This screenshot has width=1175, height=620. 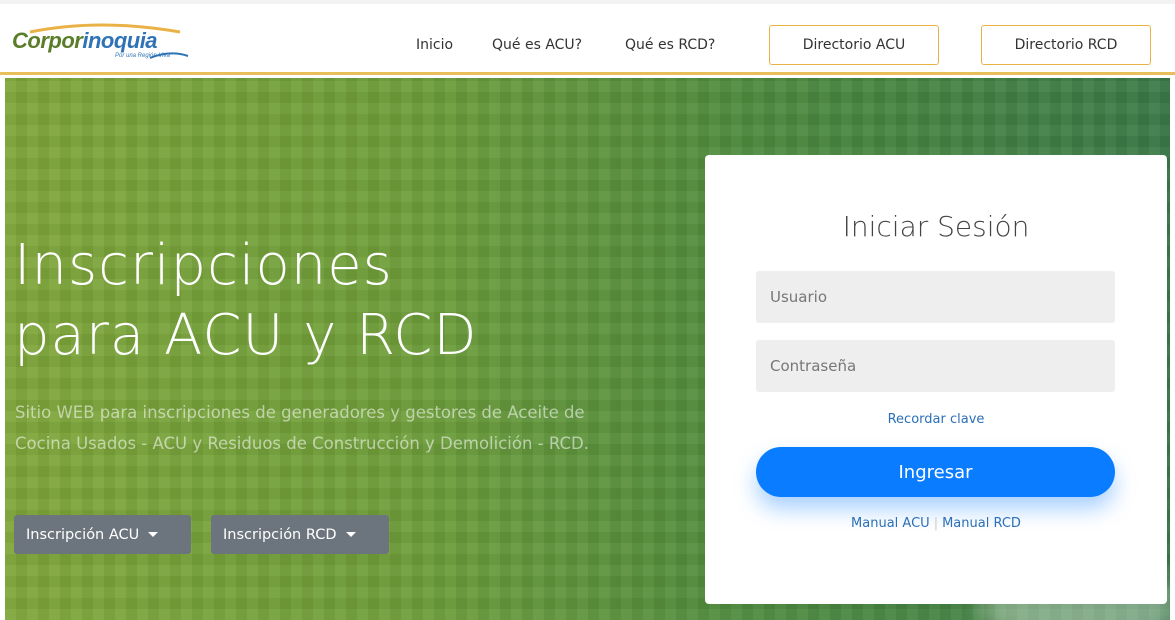 What do you see at coordinates (936, 226) in the screenshot?
I see `login-title: Iniciar Sesión` at bounding box center [936, 226].